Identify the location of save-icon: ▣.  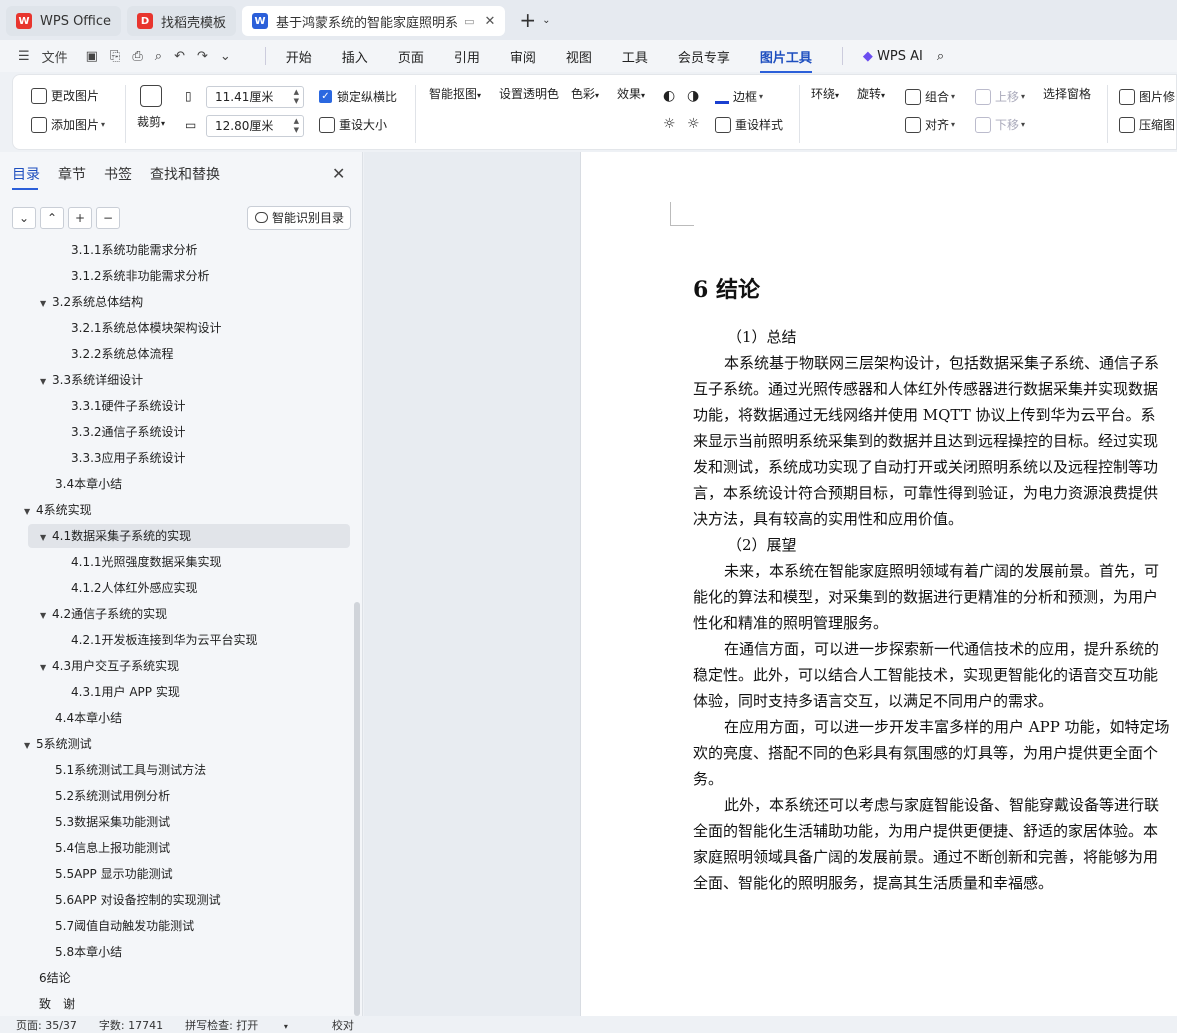
(92, 56).